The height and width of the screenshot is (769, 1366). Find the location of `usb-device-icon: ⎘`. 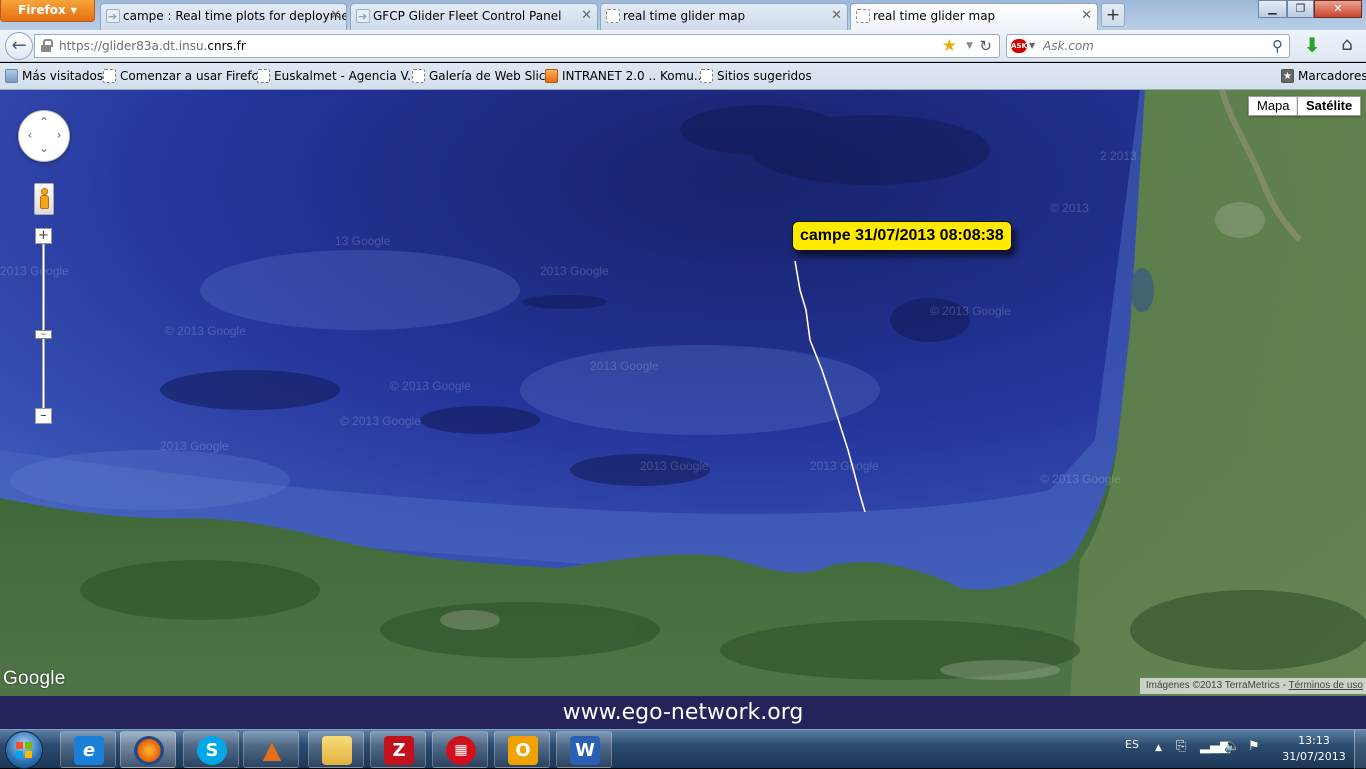

usb-device-icon: ⎘ is located at coordinates (1181, 746).